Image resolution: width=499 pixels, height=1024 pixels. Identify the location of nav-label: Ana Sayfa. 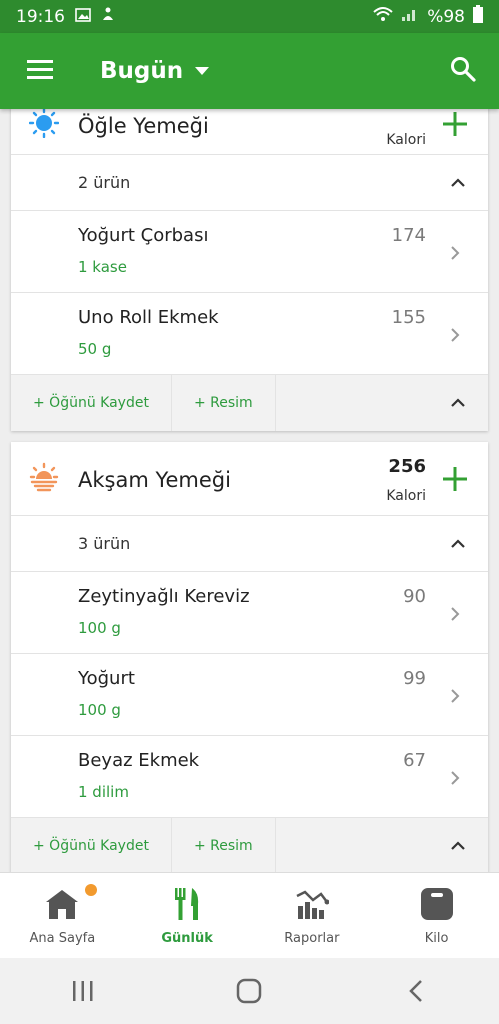
(62, 938).